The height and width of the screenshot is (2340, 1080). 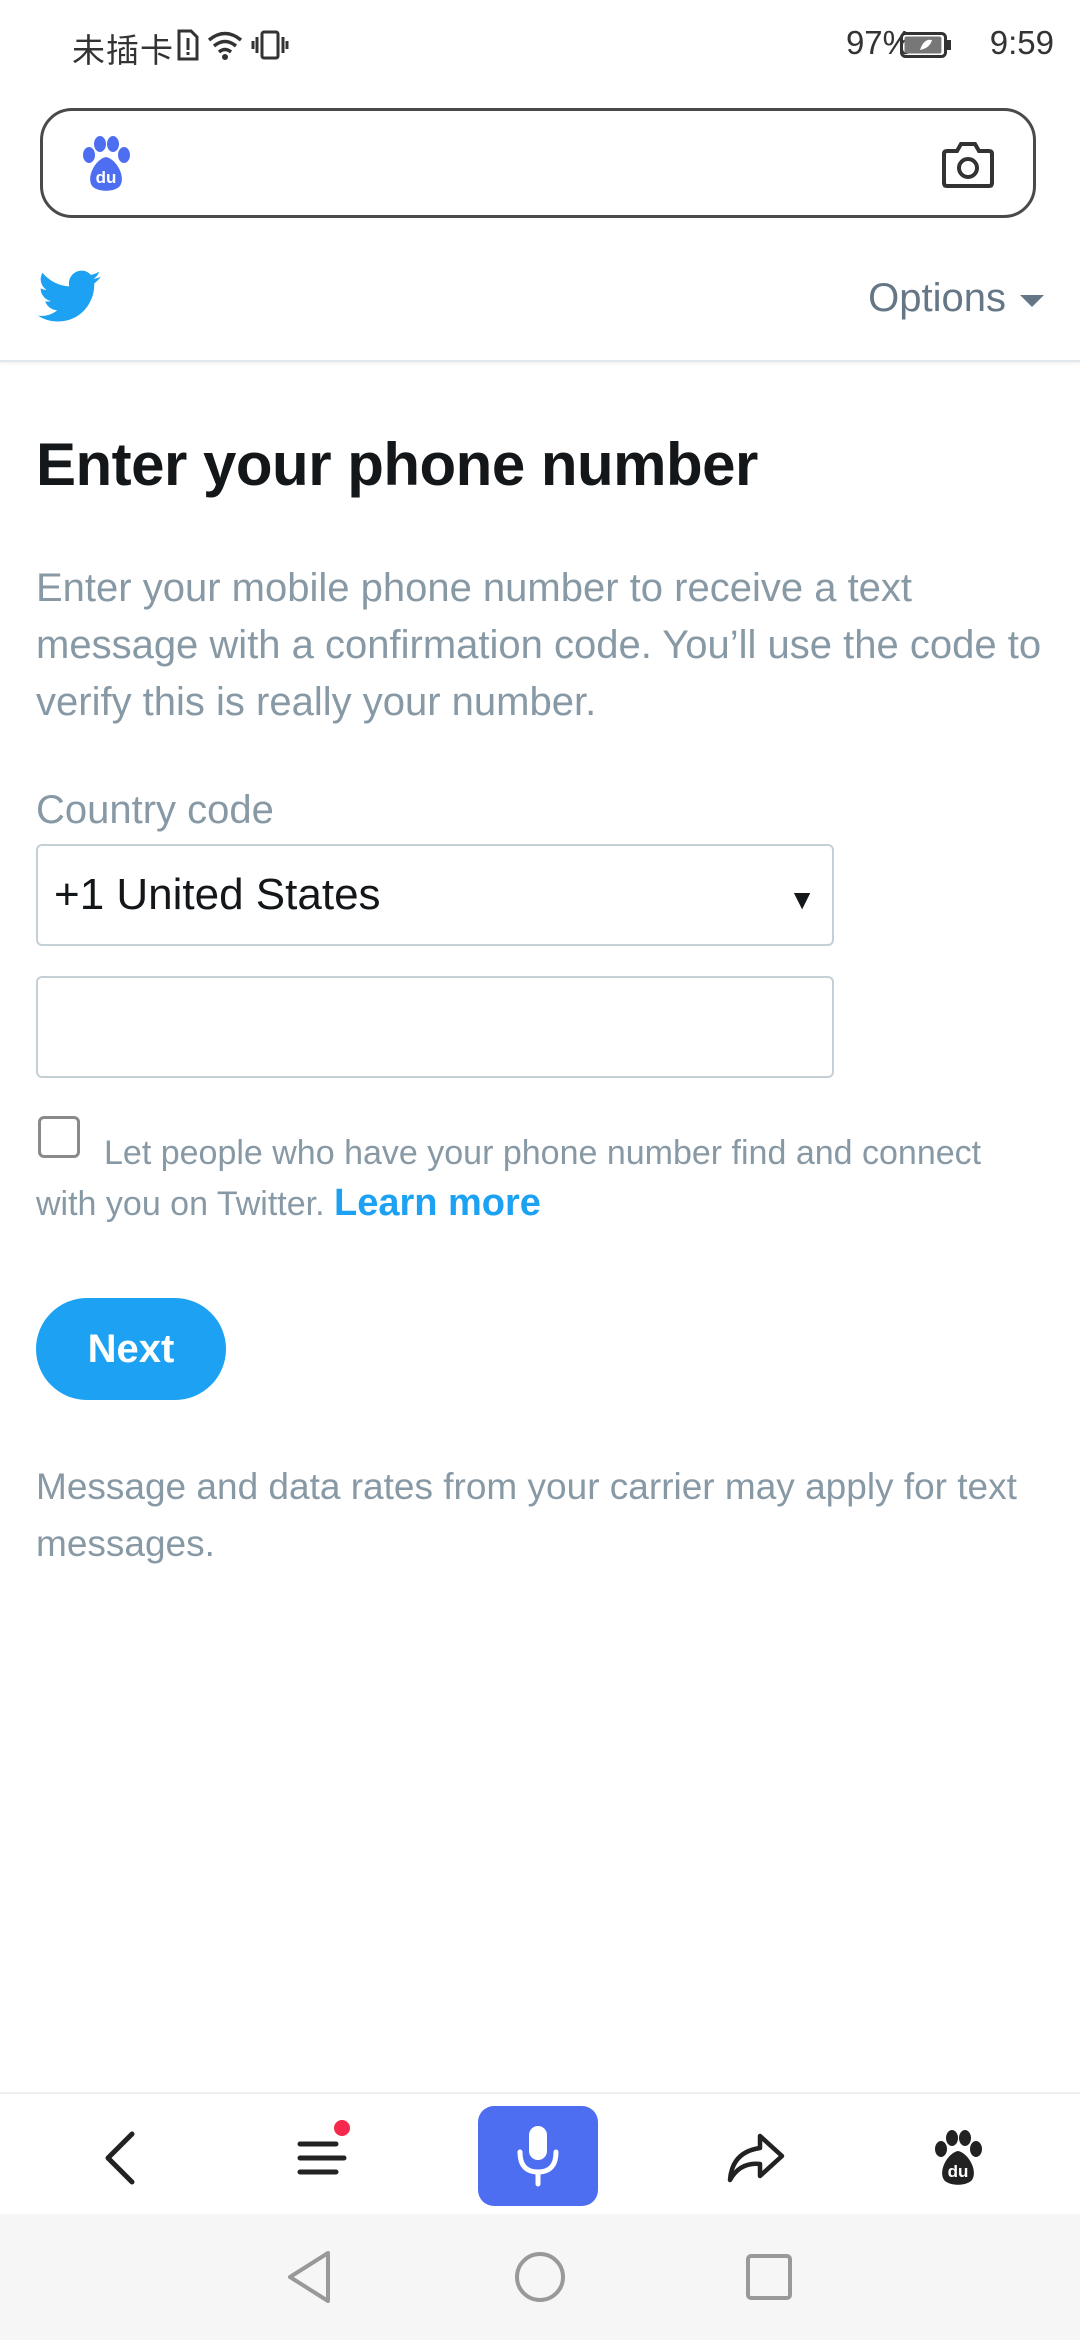 I want to click on nav-home-icon, so click(x=540, y=2277).